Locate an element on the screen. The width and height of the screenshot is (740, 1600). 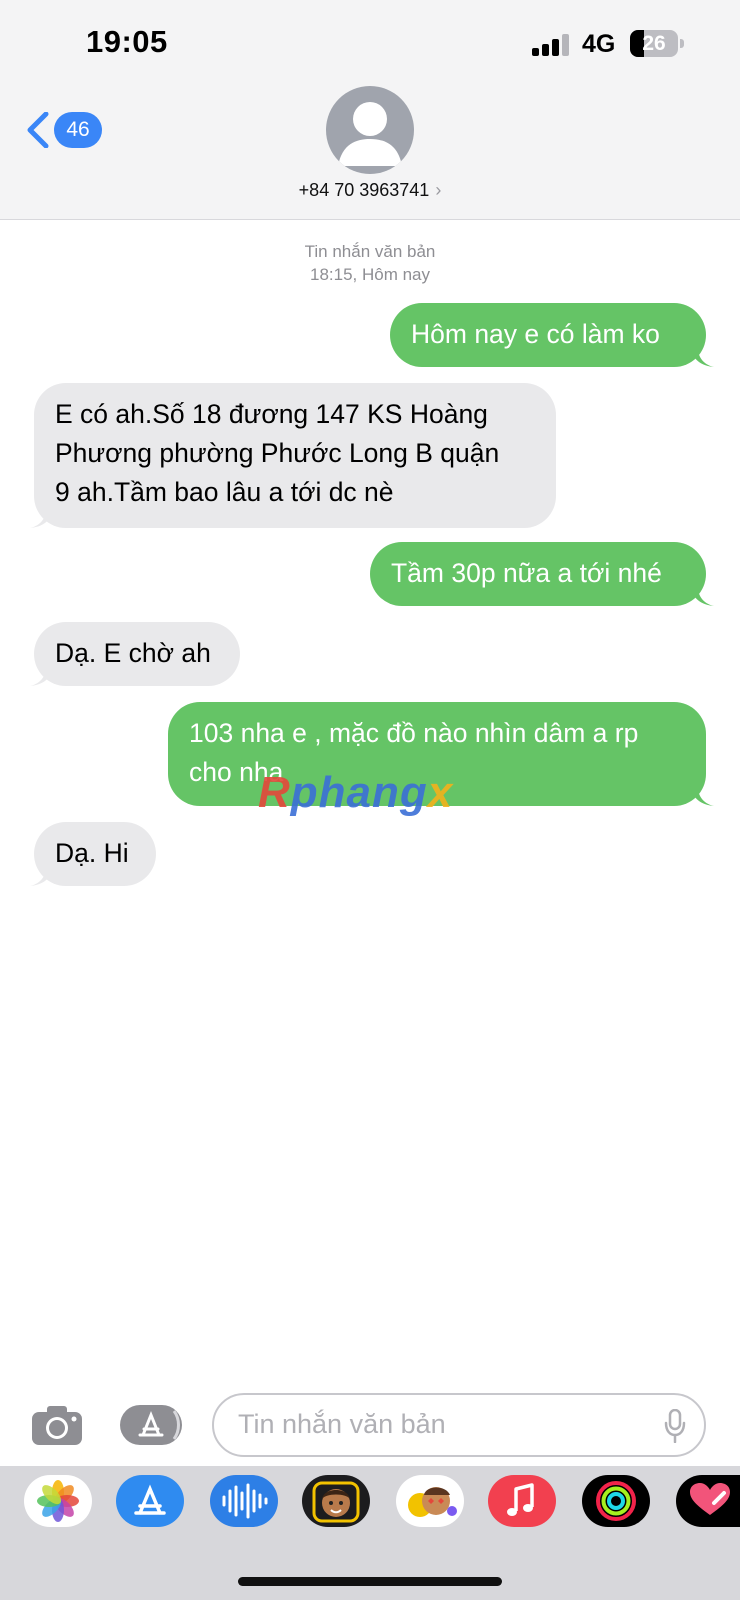
message-text: Tầm 30p nữa a tới nhé is located at coordinates (526, 573).